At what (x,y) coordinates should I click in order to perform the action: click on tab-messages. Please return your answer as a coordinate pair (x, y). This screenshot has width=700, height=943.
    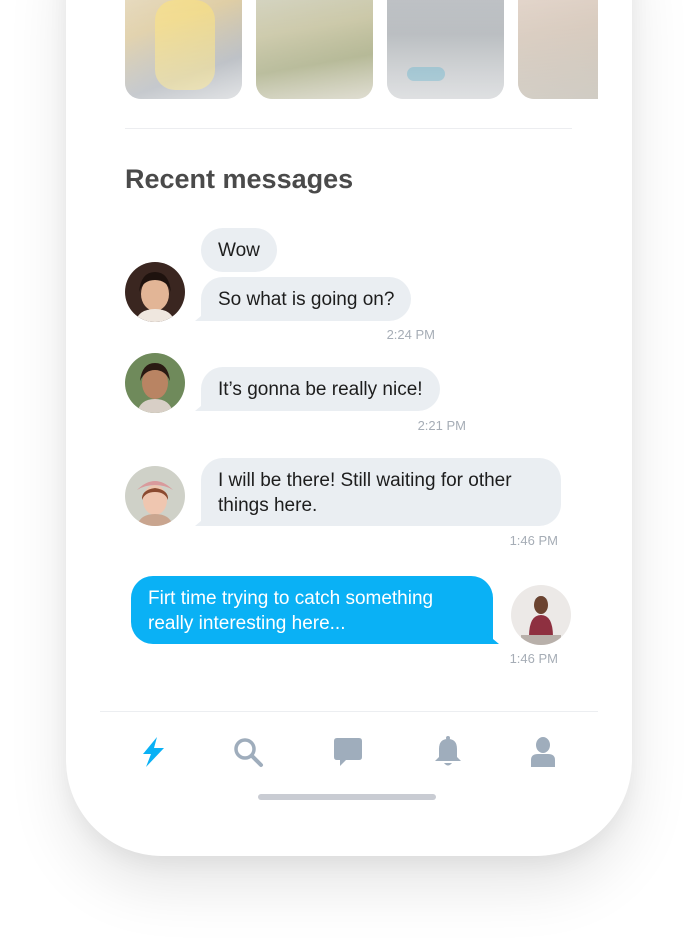
    Looking at the image, I should click on (348, 752).